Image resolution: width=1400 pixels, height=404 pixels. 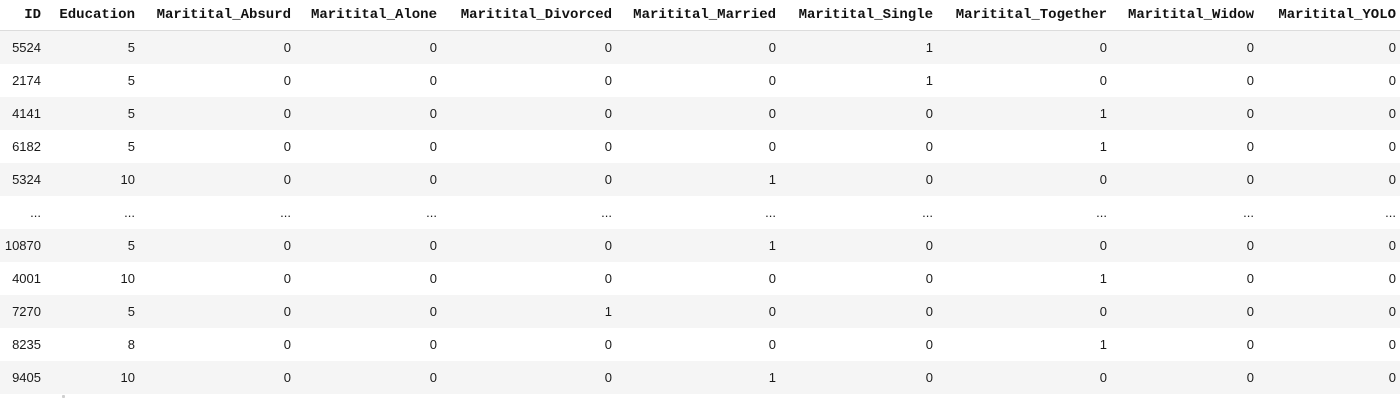 What do you see at coordinates (26, 278) in the screenshot?
I see `index-cell: 4001` at bounding box center [26, 278].